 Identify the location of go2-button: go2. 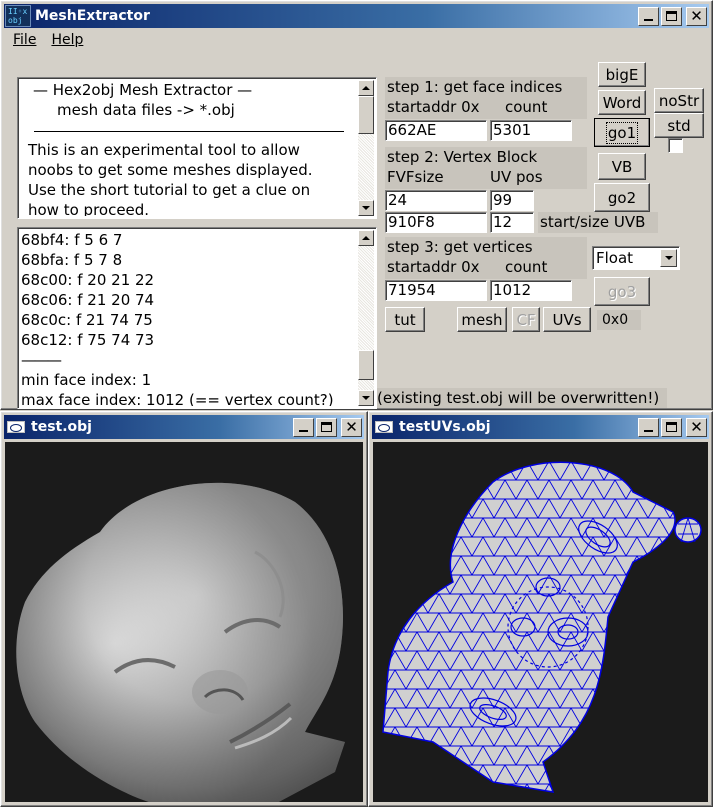
(622, 197).